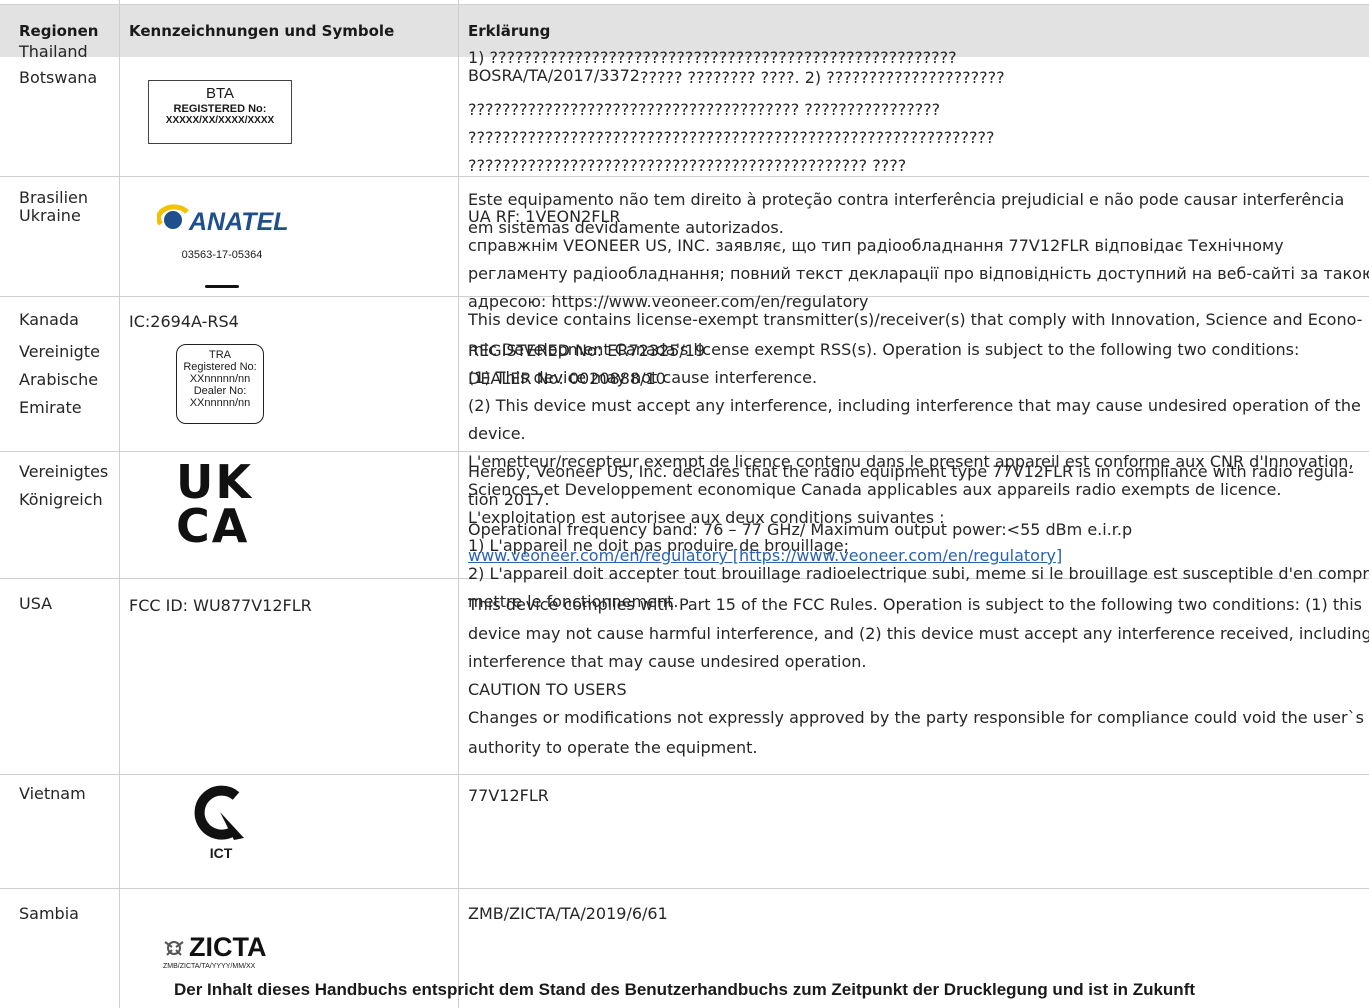 This screenshot has width=1369, height=1008. Describe the element at coordinates (209, 966) in the screenshot. I see `zicta-sub: ZMB/ZICTA/TA/YYYY/MM/XX` at that location.